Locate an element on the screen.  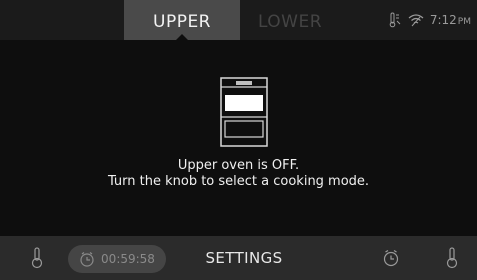
timer-icon is located at coordinates (87, 259).